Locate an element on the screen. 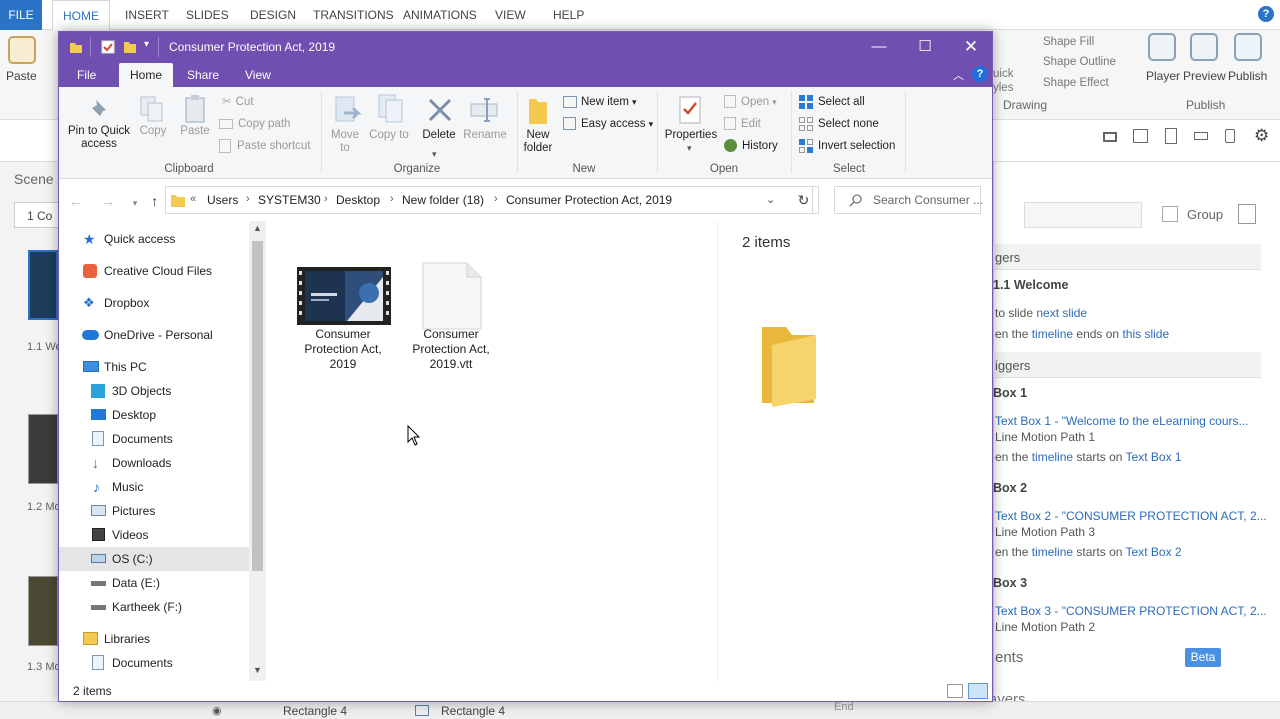  bg-tab-home: HOME is located at coordinates (81, 15).